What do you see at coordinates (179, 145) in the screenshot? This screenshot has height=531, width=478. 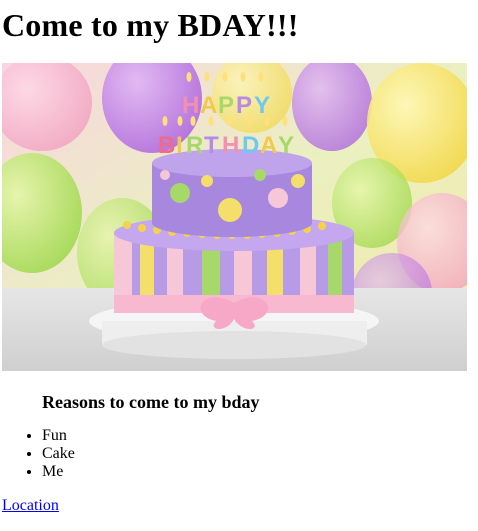 I see `svg-text: I` at bounding box center [179, 145].